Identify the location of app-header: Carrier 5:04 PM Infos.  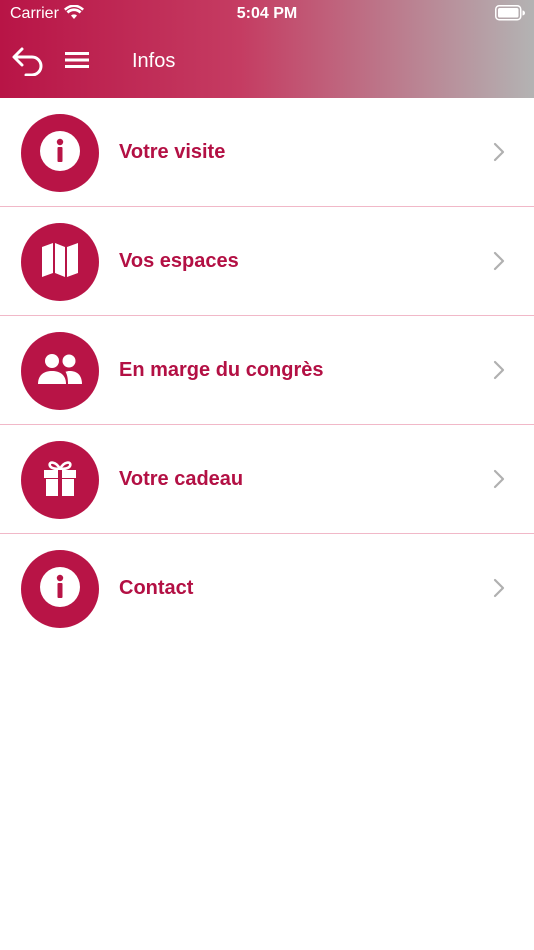
(267, 49).